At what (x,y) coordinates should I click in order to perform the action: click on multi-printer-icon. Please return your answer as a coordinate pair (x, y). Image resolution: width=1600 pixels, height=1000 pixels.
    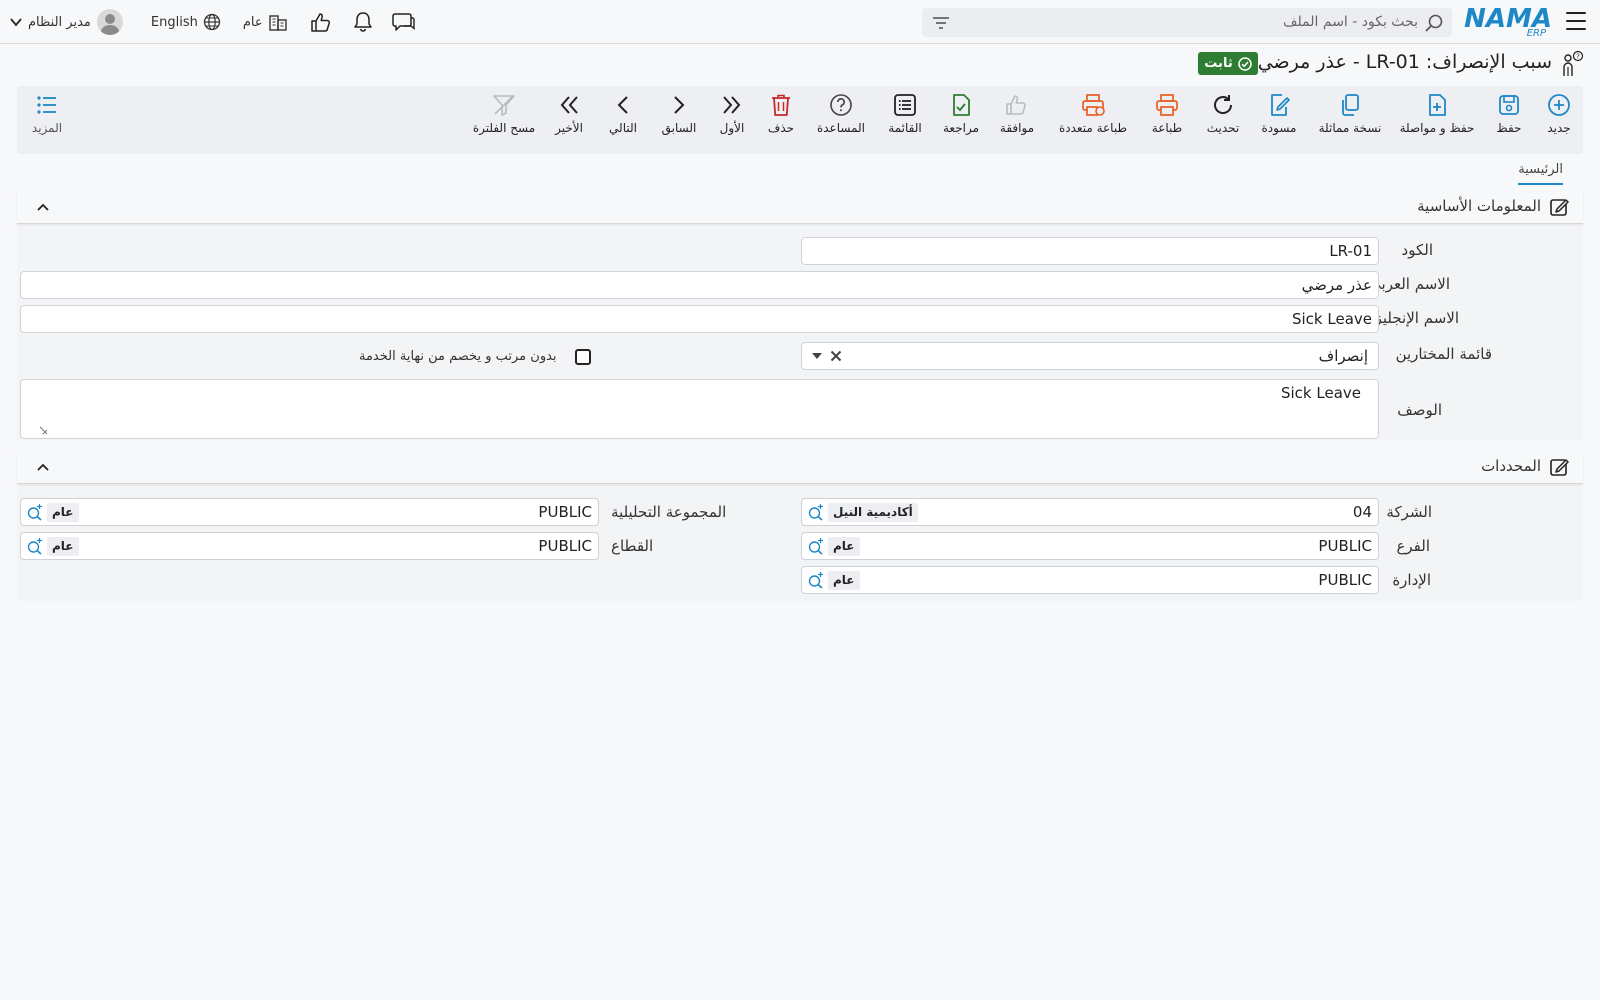
    Looking at the image, I should click on (1093, 105).